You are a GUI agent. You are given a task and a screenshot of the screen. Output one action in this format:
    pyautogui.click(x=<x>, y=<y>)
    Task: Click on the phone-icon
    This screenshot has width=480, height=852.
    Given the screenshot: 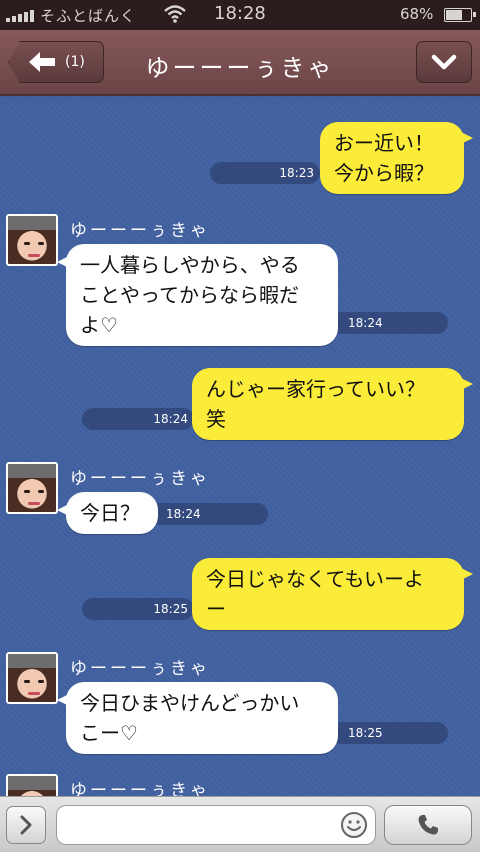 What is the action you would take?
    pyautogui.click(x=428, y=825)
    